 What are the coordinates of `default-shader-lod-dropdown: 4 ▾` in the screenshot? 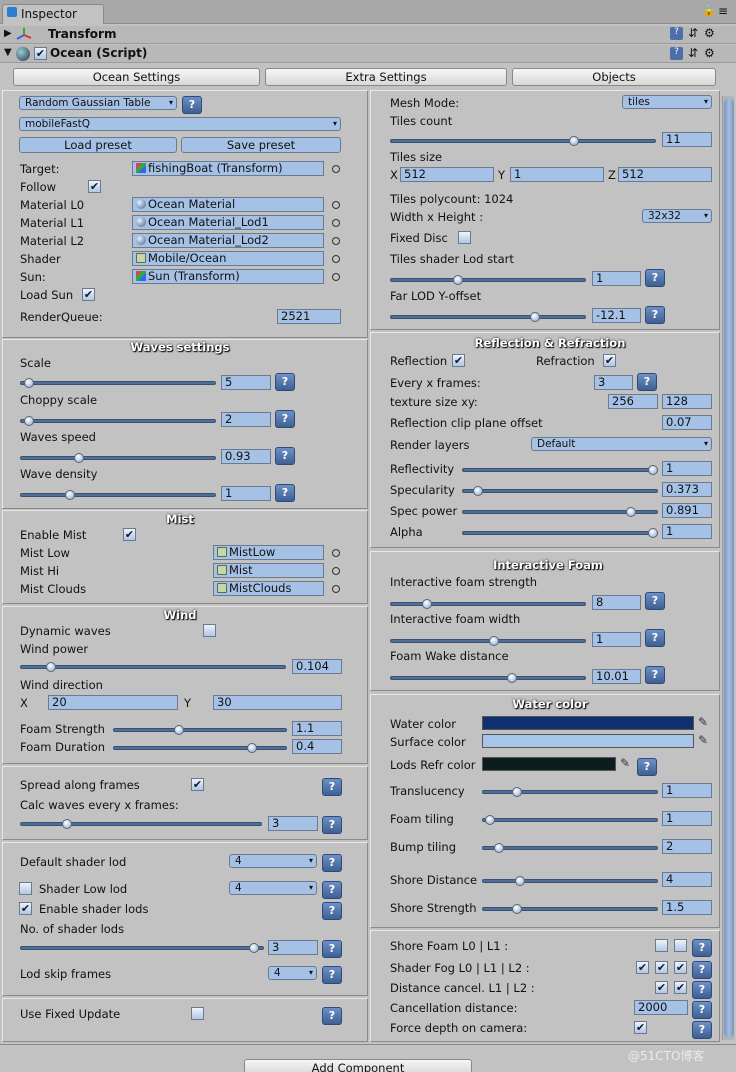 It's located at (273, 861).